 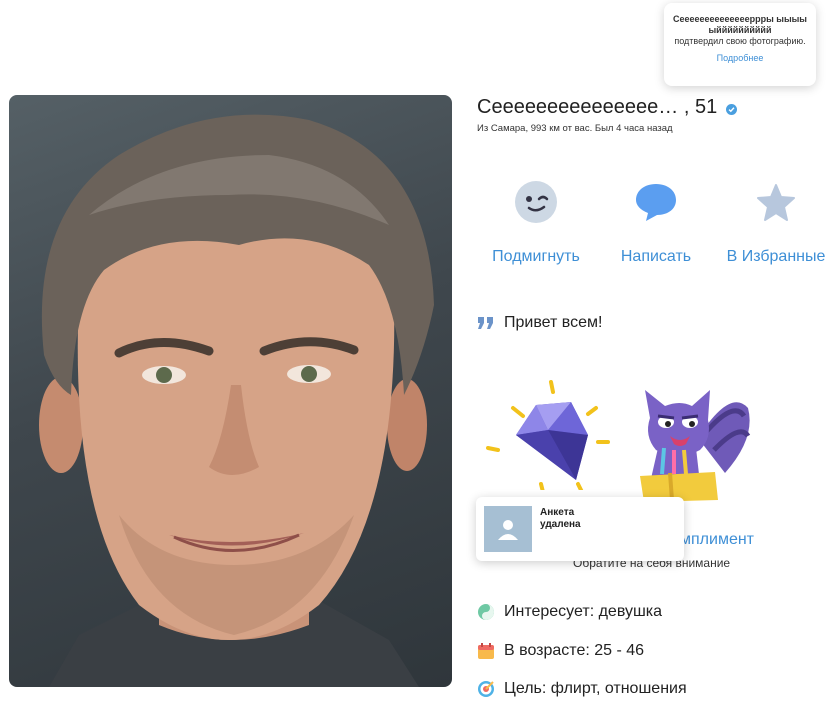 What do you see at coordinates (717, 540) in the screenshot?
I see `compliment-link: мплимент` at bounding box center [717, 540].